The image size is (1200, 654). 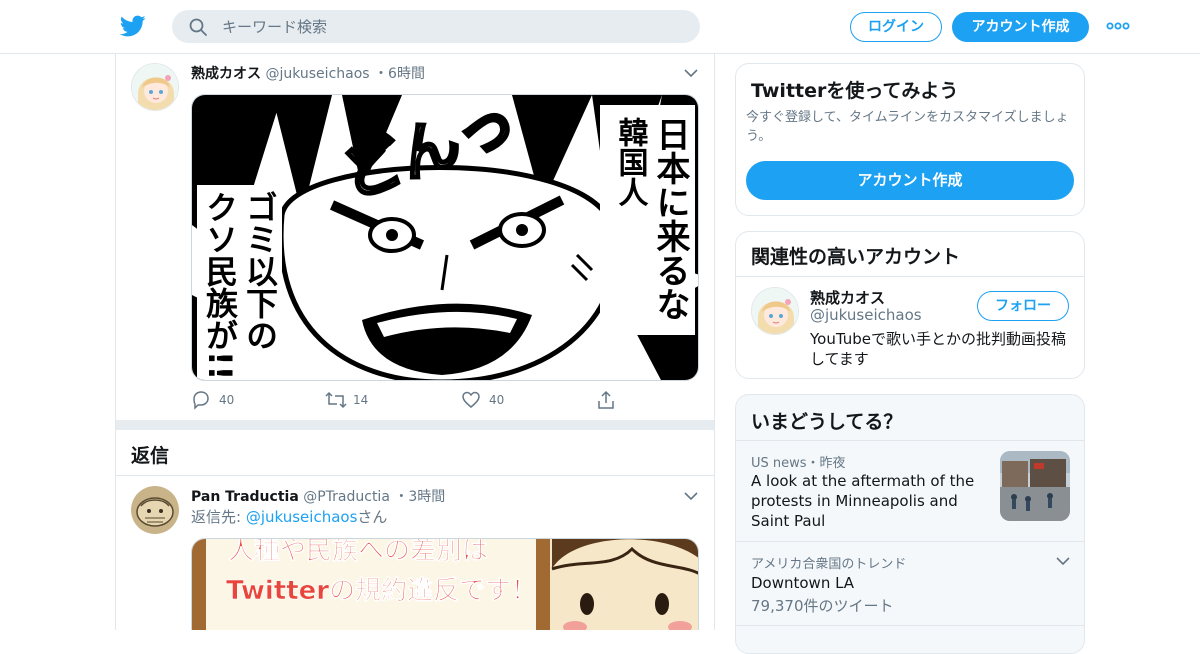 I want to click on manga-text-left-1: ゴミ以下の, so click(x=260, y=270).